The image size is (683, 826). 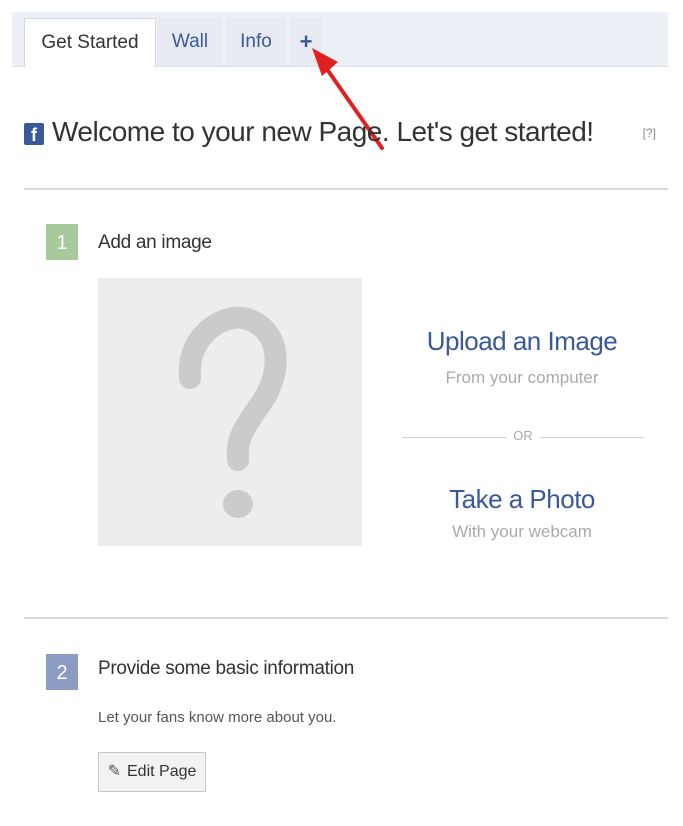 What do you see at coordinates (162, 771) in the screenshot?
I see `edit-page-label: Edit Page` at bounding box center [162, 771].